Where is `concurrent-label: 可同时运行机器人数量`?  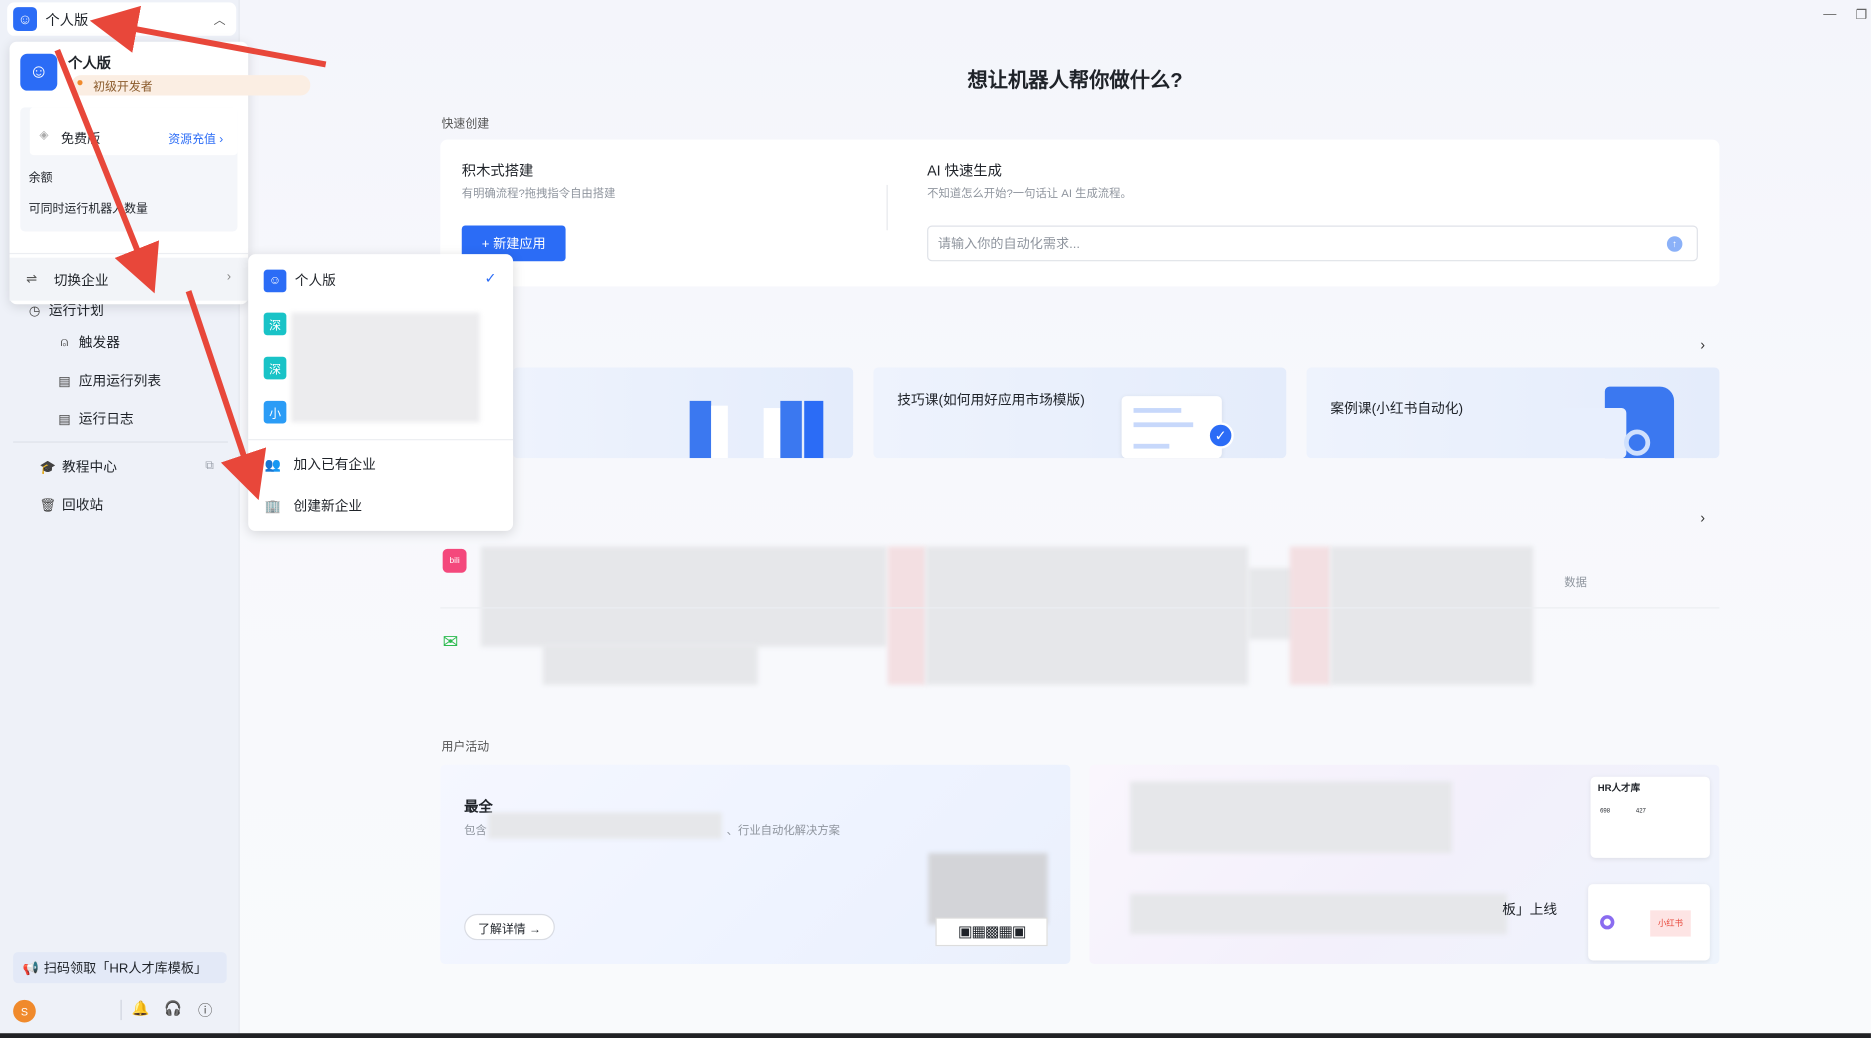
concurrent-label: 可同时运行机器人数量 is located at coordinates (88, 209).